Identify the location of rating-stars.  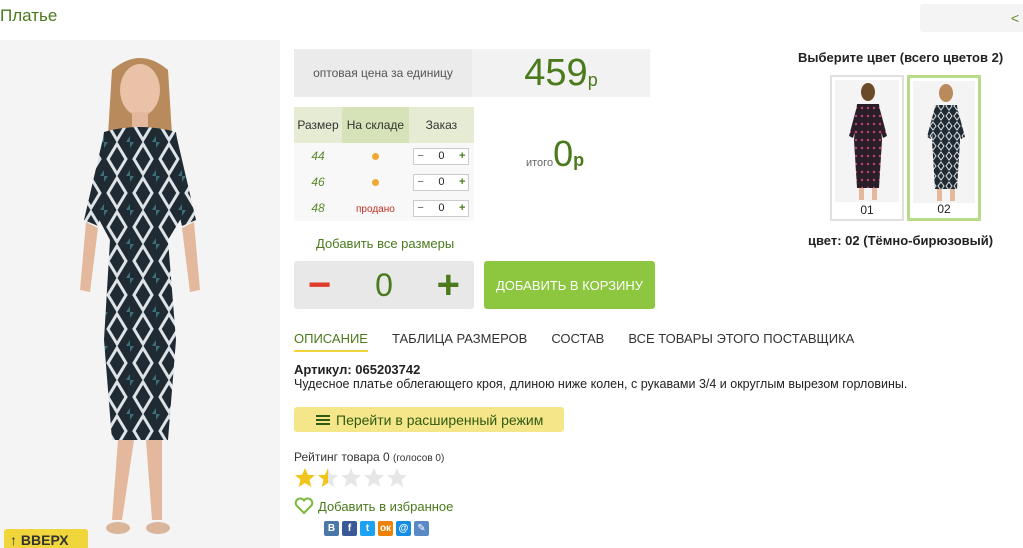
(351, 478).